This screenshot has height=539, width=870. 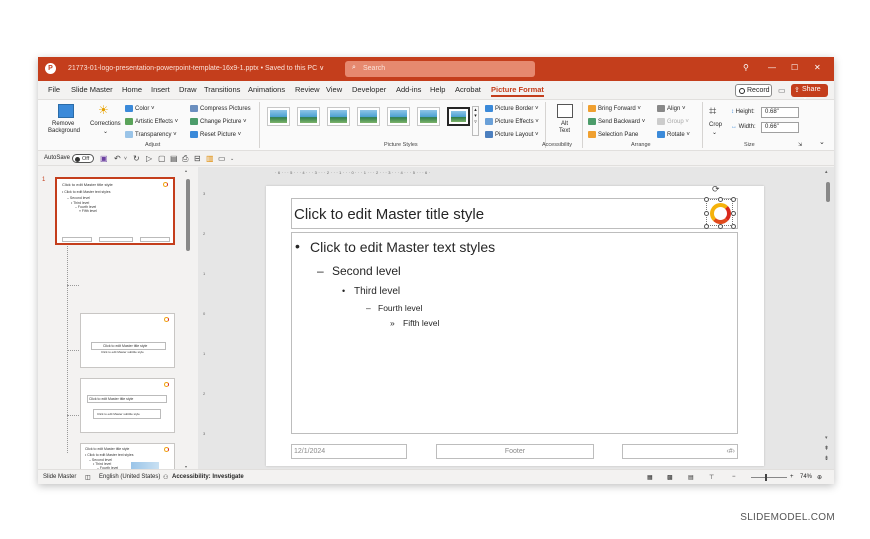 I want to click on zoom-out-icon: −, so click(x=734, y=477).